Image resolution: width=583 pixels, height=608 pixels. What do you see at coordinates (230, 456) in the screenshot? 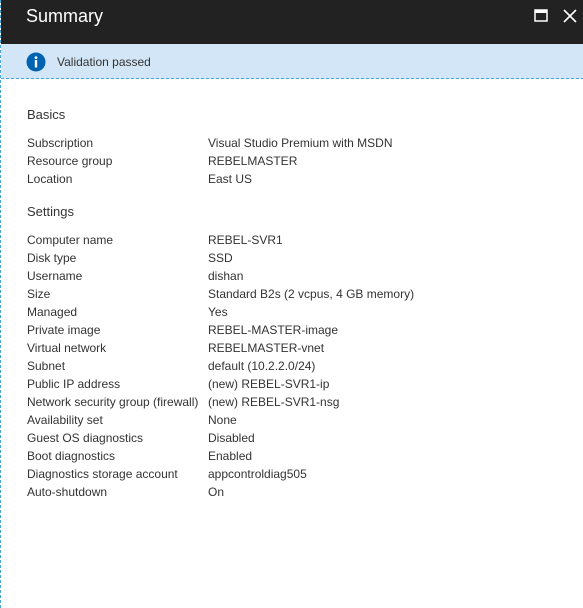
I see `row-value: Enabled` at bounding box center [230, 456].